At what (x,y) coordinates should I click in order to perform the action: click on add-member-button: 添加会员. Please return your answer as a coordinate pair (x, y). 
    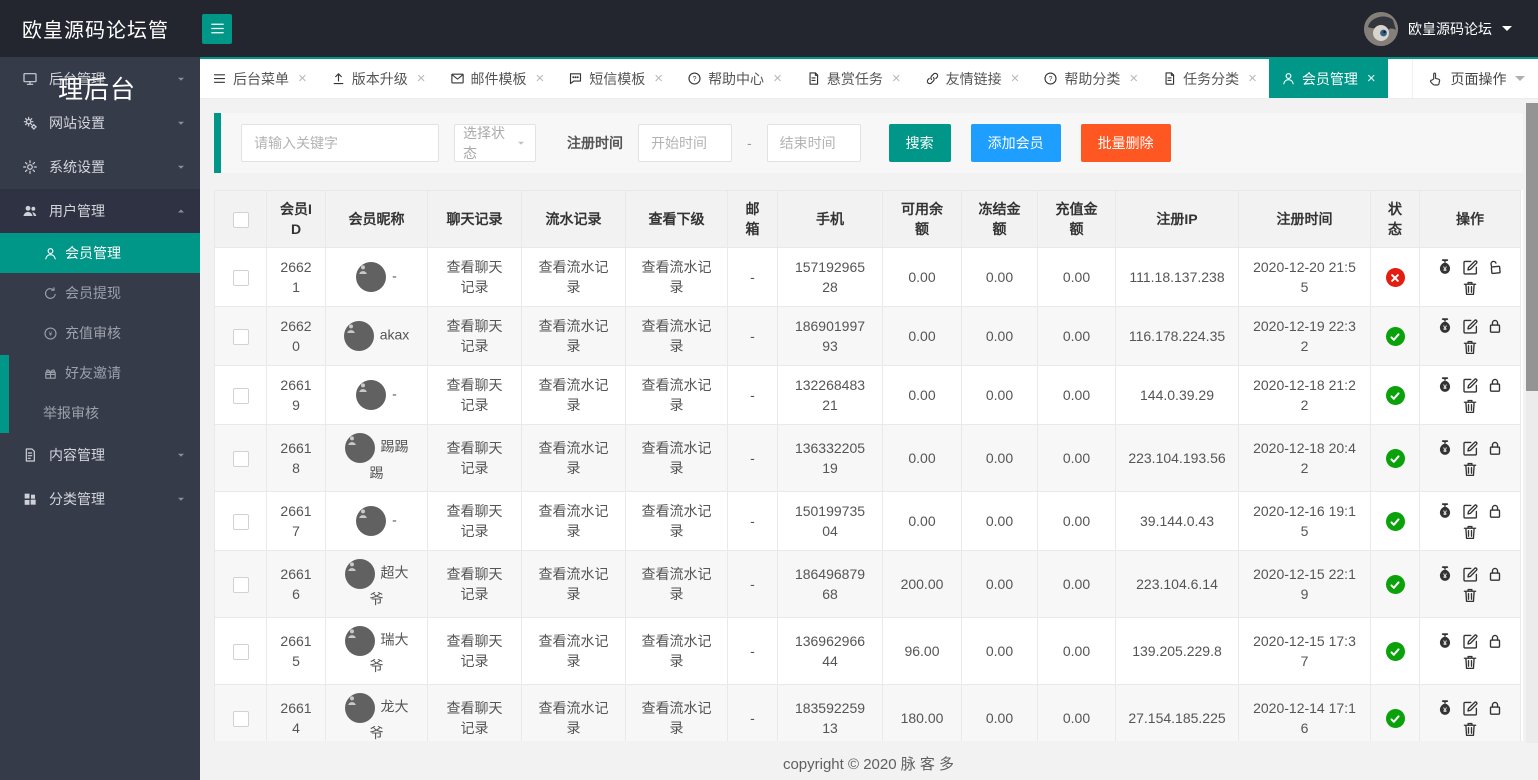
    Looking at the image, I should click on (1015, 143).